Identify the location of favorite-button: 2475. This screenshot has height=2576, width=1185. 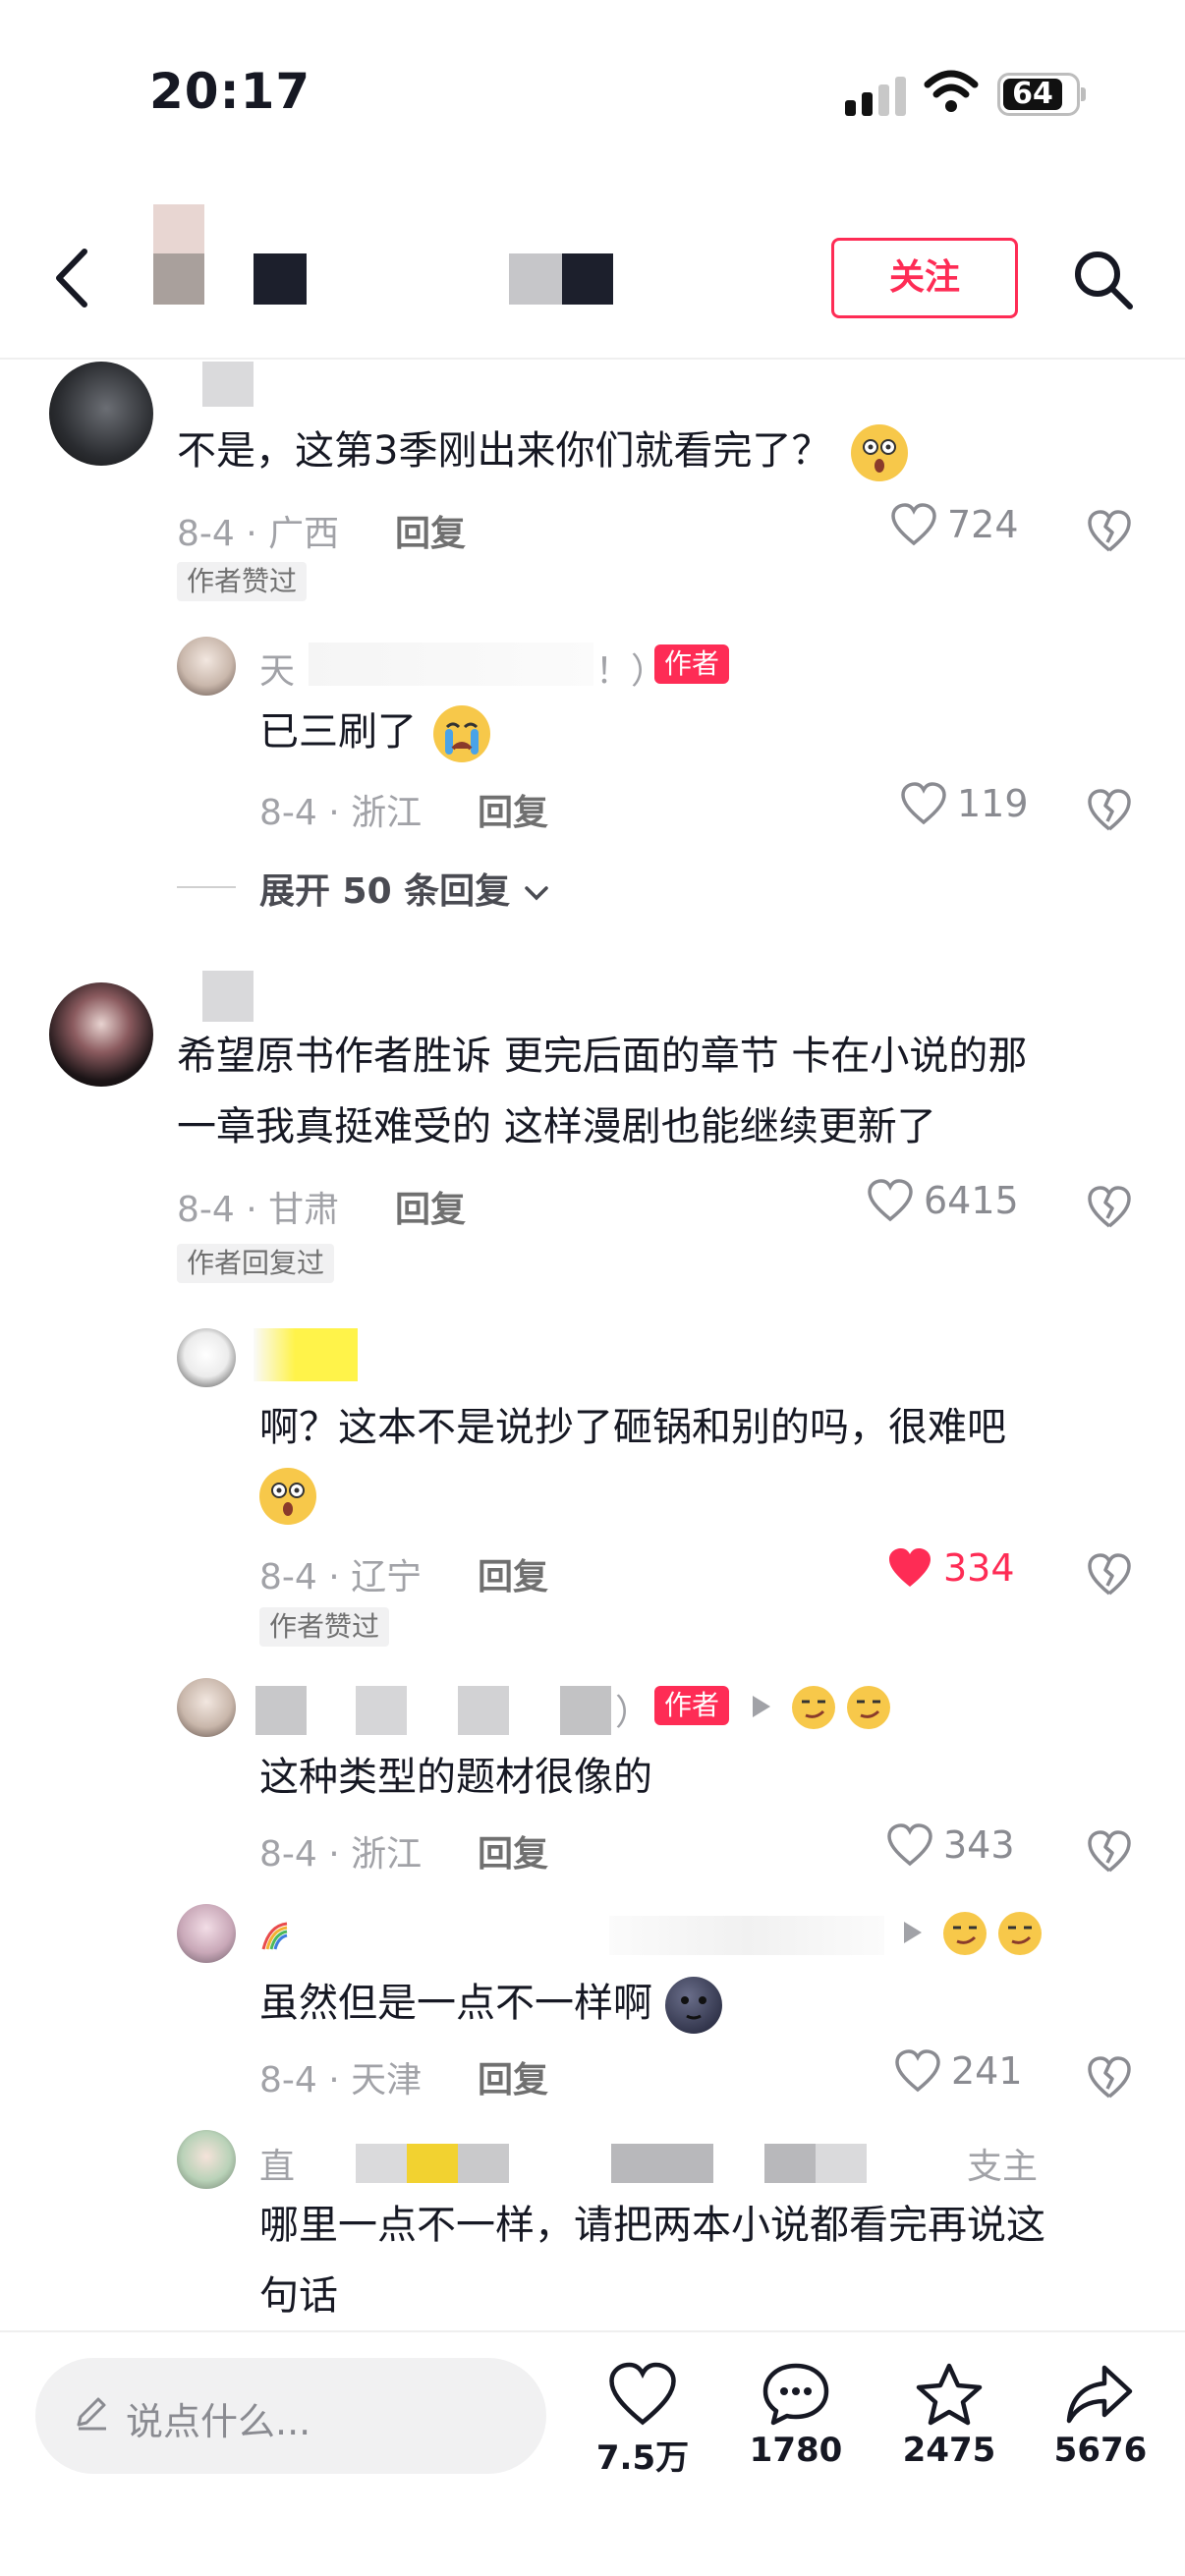
(949, 2416).